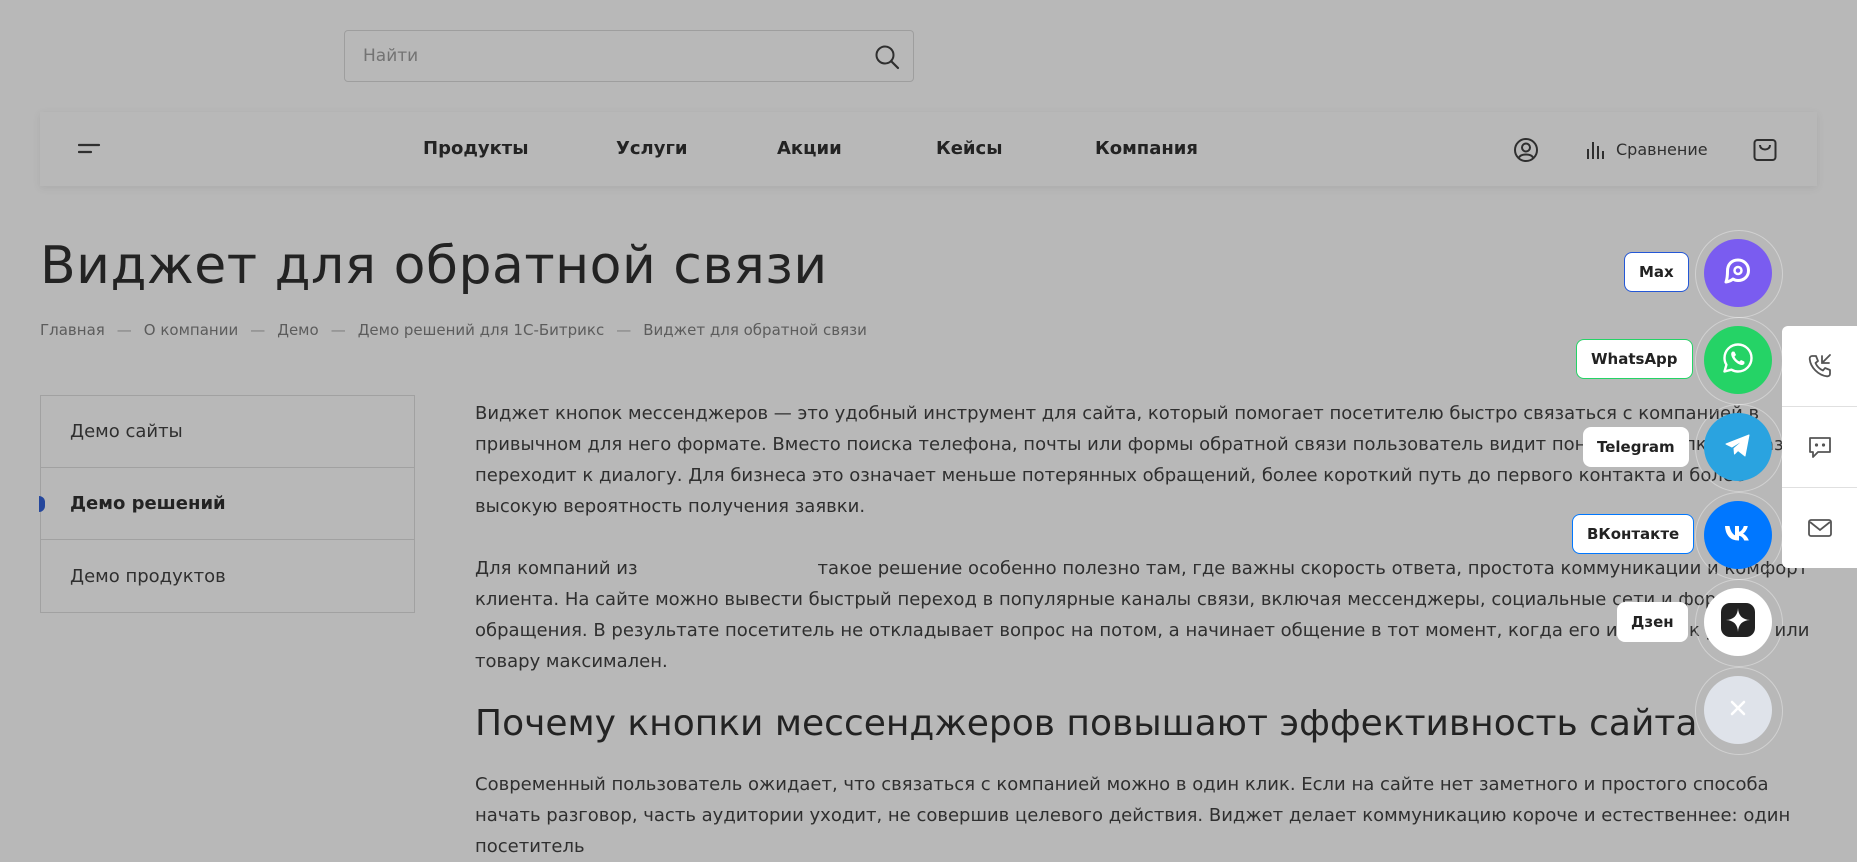 This screenshot has height=862, width=1857. Describe the element at coordinates (1652, 622) in the screenshot. I see `dzen-label: Дзен` at that location.